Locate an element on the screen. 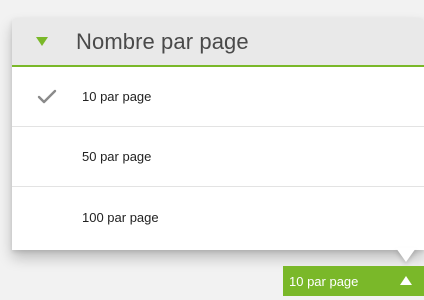 The image size is (424, 300). dropdown-title: Nombre par page is located at coordinates (162, 41).